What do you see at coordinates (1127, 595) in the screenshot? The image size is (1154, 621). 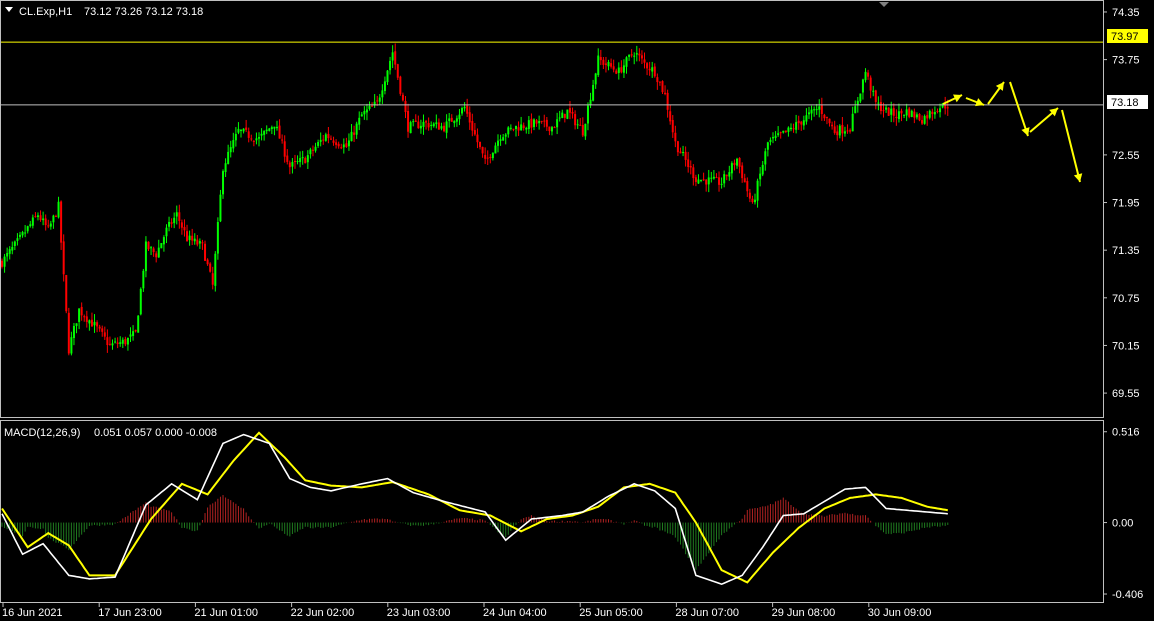 I see `macd-tick-label: -0.406` at bounding box center [1127, 595].